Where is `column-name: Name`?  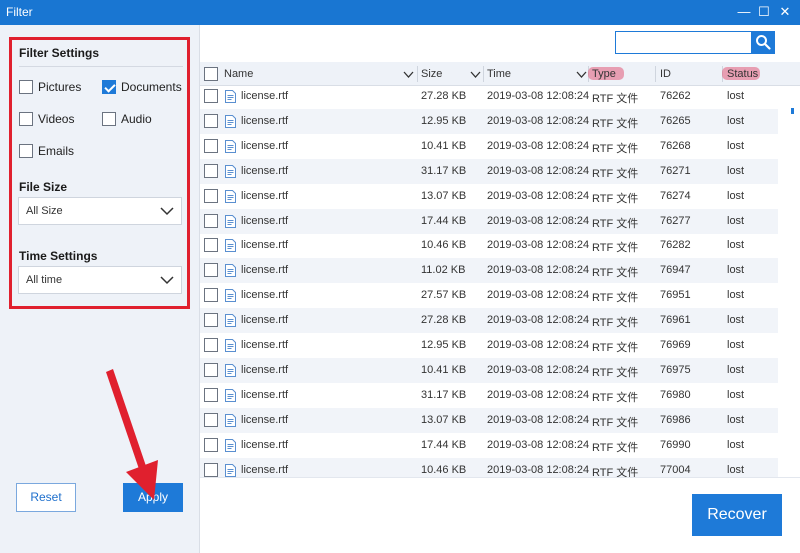
column-name: Name is located at coordinates (238, 74).